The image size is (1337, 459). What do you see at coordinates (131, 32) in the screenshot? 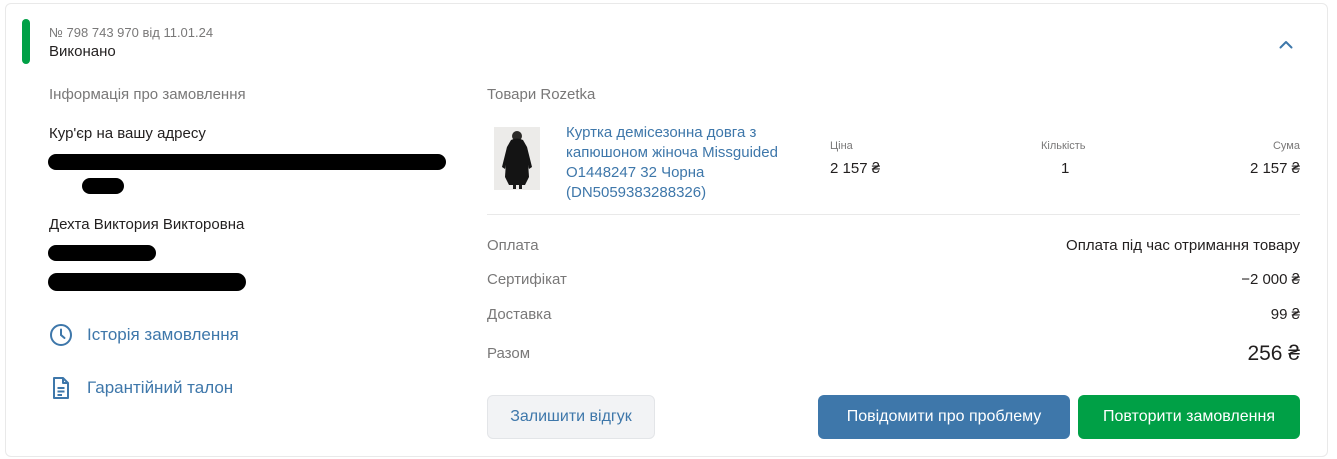
I see `order-number: № 798 743 970 від 11.01.24` at bounding box center [131, 32].